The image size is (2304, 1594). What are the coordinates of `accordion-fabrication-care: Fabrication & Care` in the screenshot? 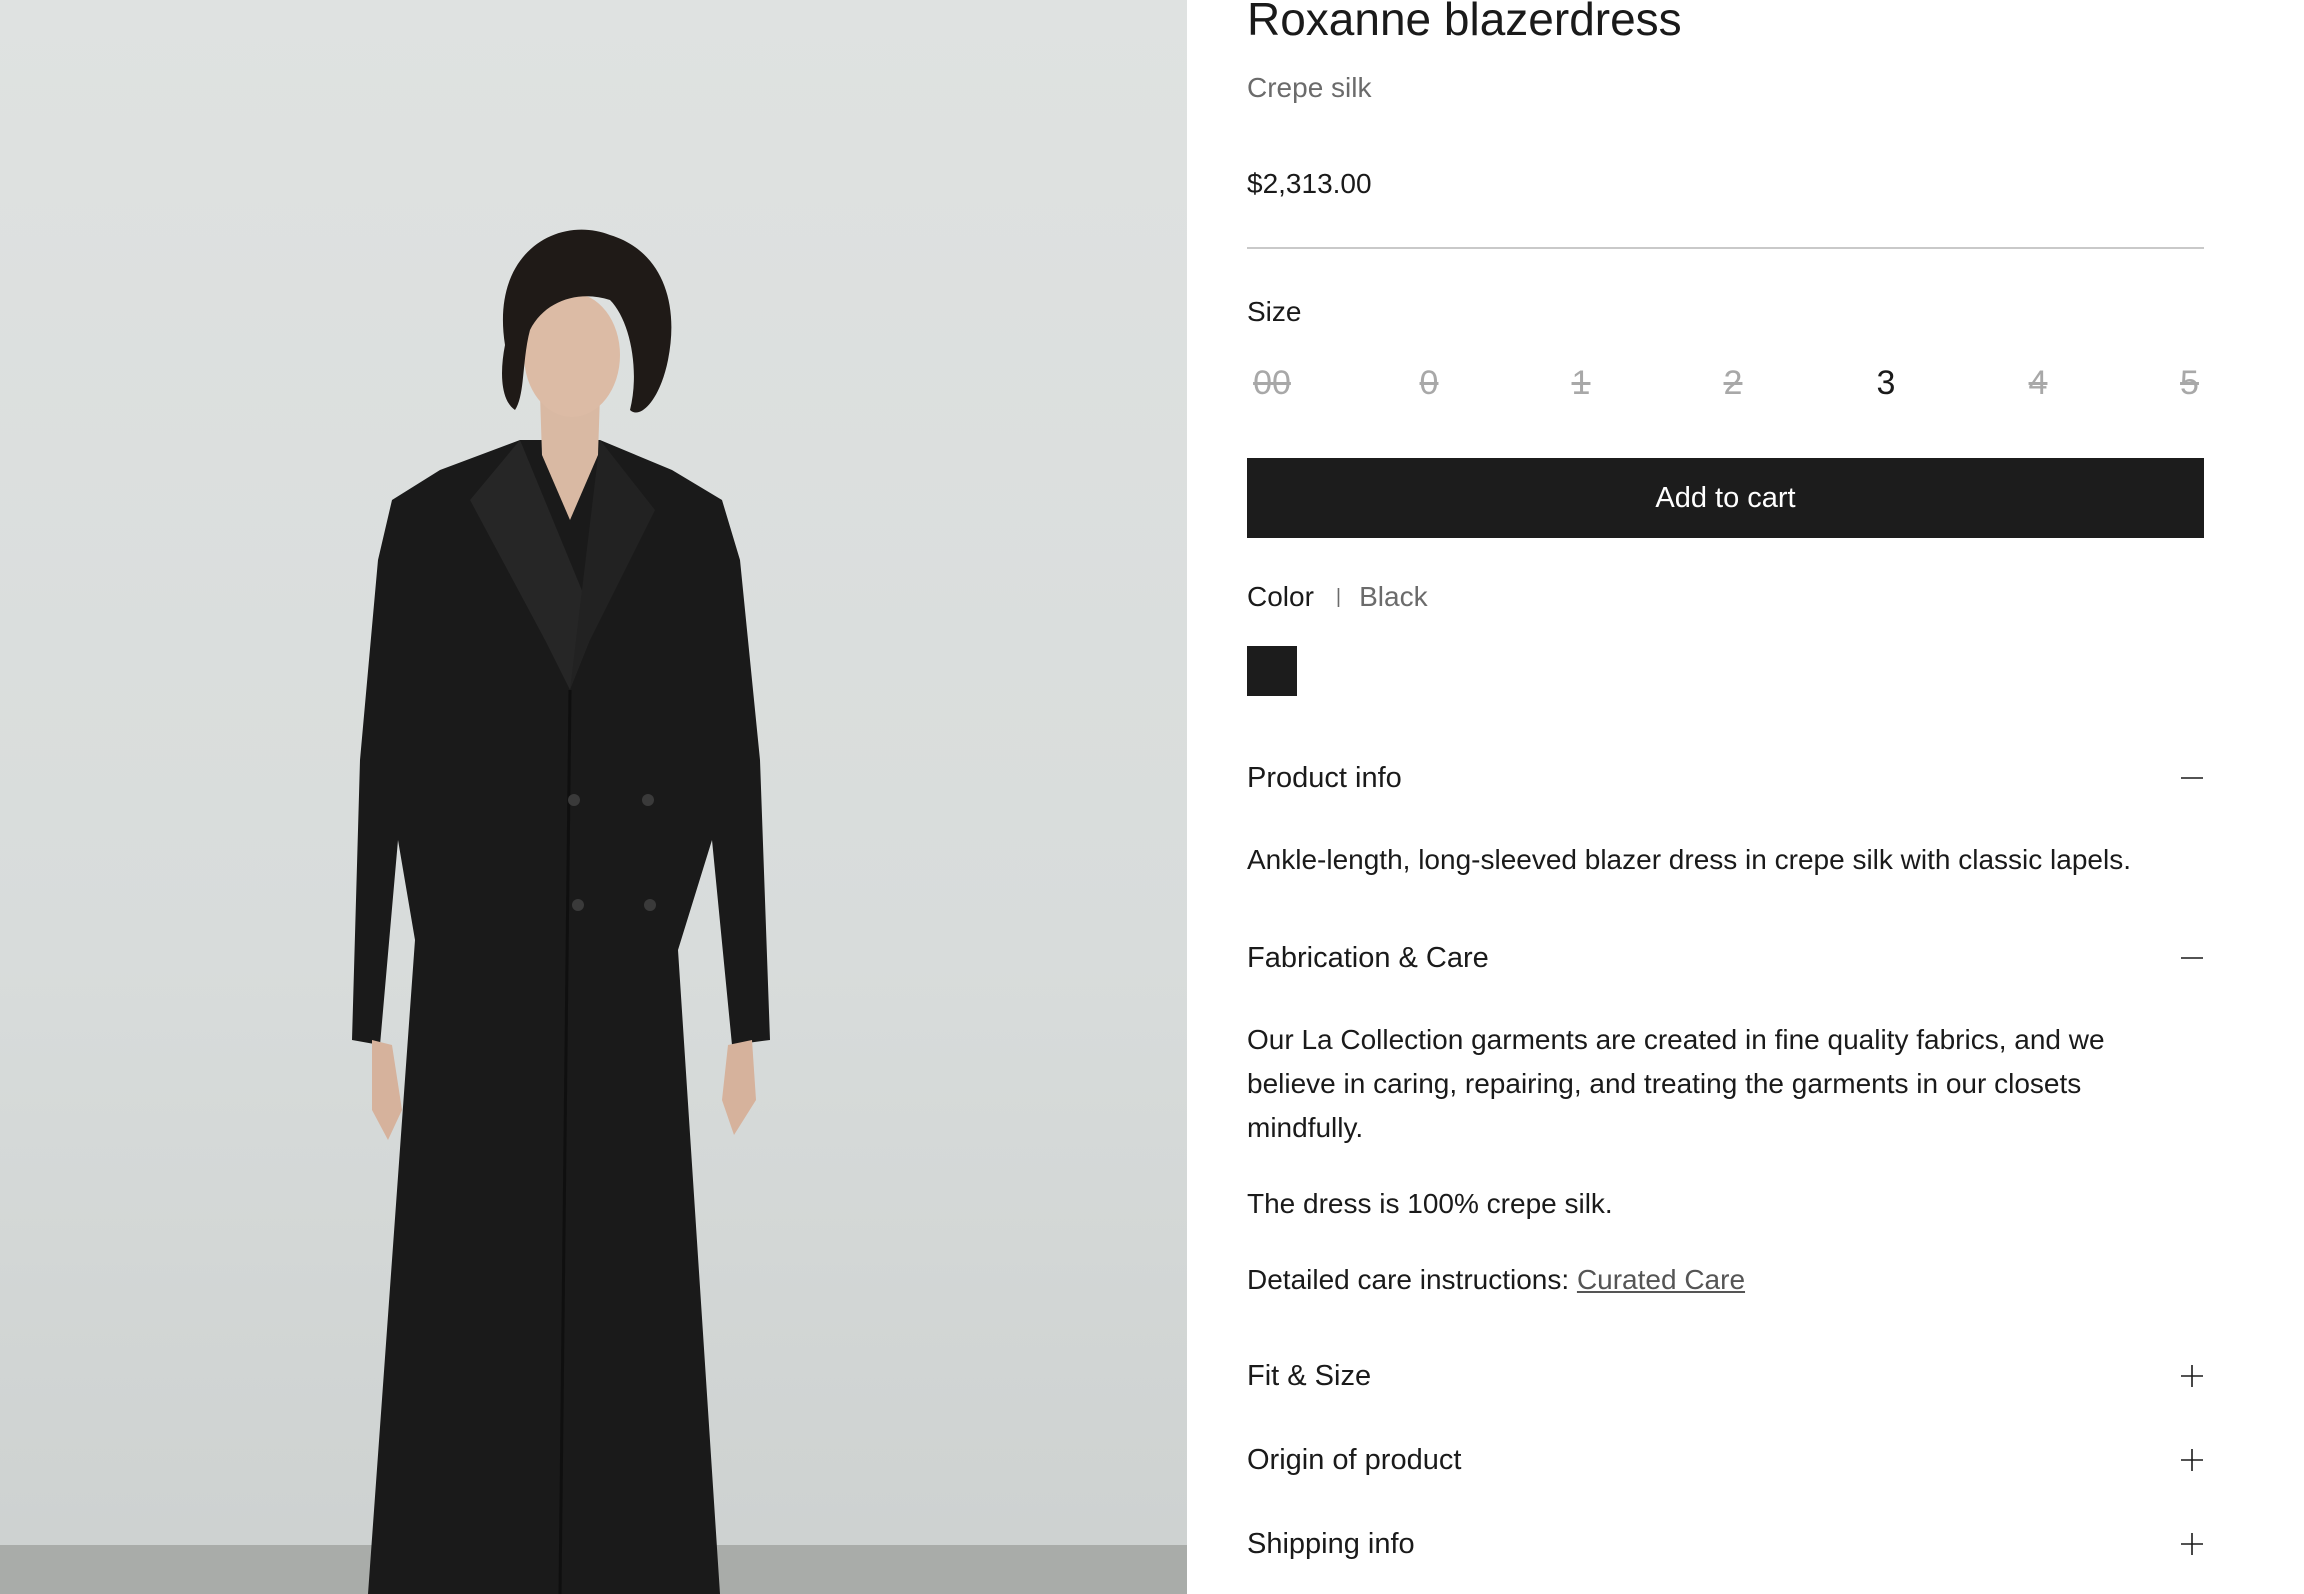 It's located at (1725, 958).